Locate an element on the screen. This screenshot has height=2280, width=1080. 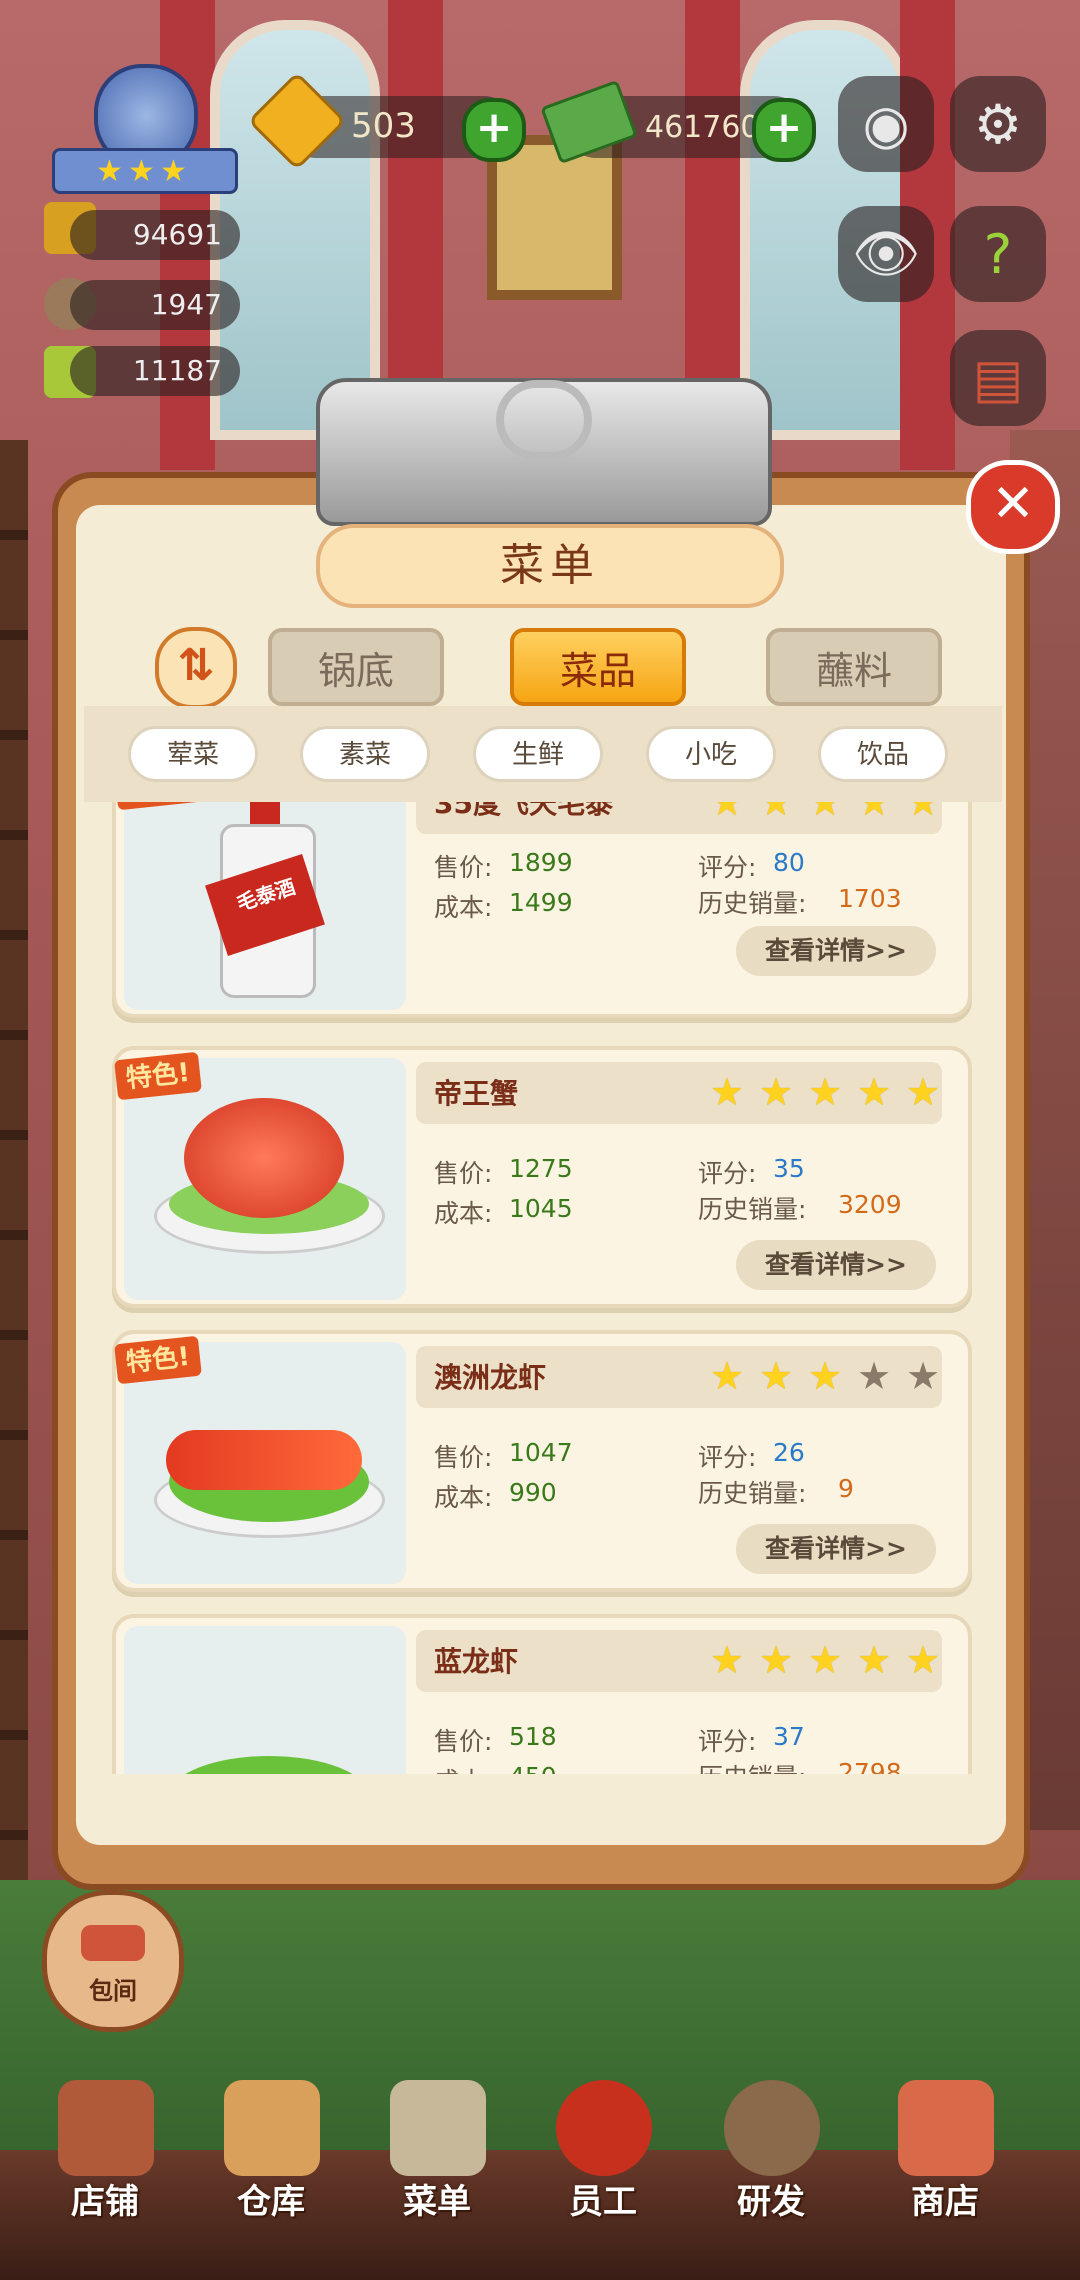
recipe-book-button: ▤ is located at coordinates (998, 378).